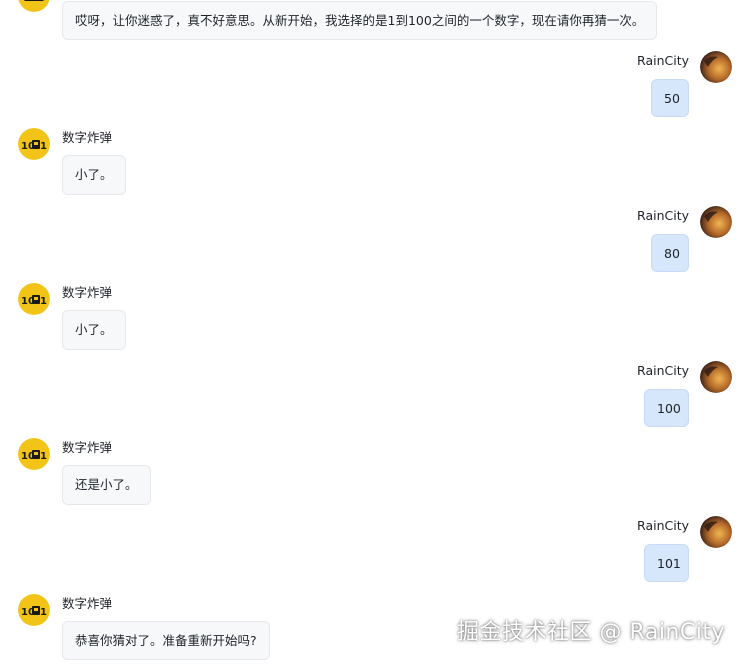  I want to click on user-message-text: 80, so click(672, 253).